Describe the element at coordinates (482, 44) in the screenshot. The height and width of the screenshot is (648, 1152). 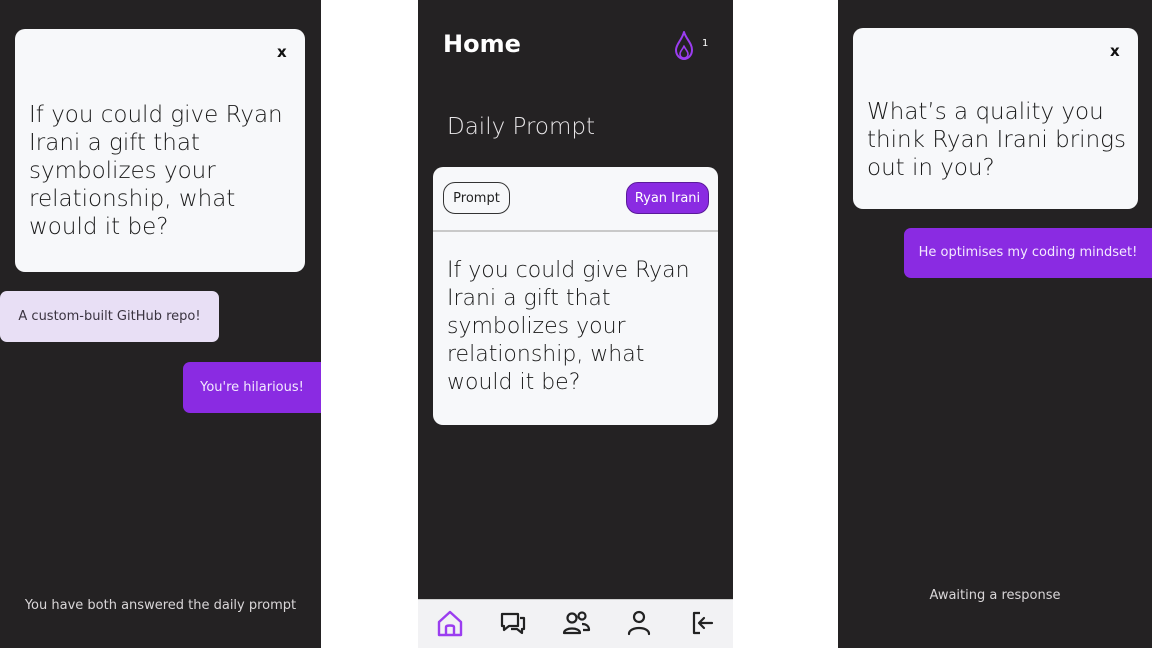
I see `page-title: Home` at that location.